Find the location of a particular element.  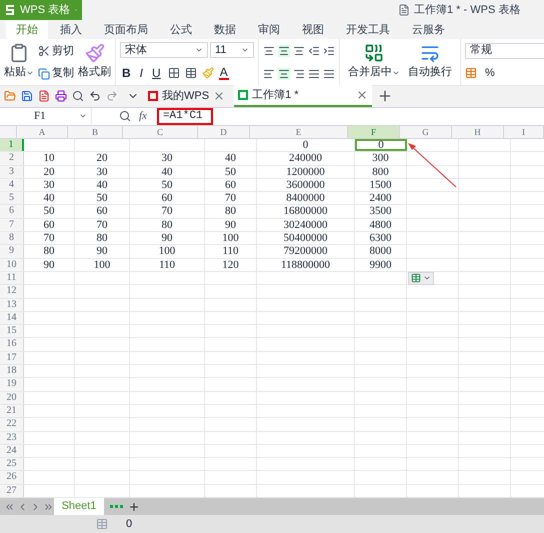

row-header: 17 is located at coordinates (12, 358).